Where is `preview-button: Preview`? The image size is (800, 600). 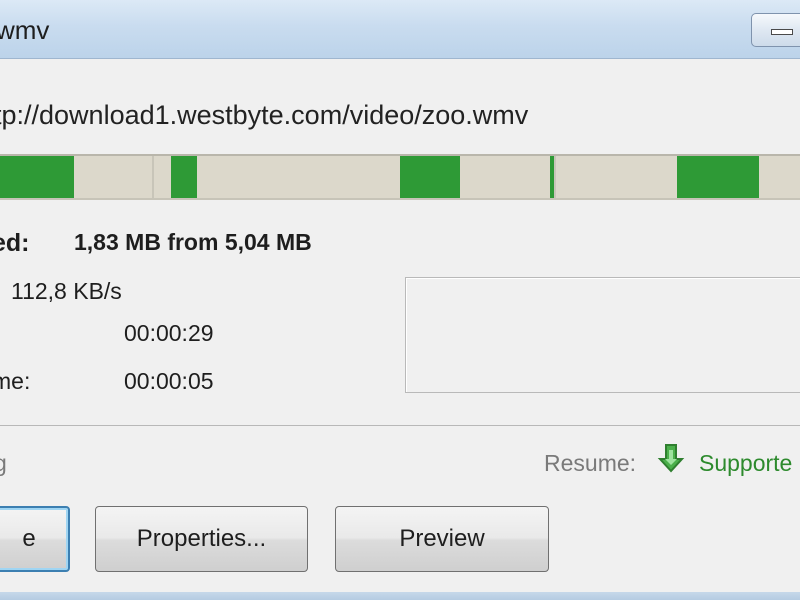 preview-button: Preview is located at coordinates (442, 539).